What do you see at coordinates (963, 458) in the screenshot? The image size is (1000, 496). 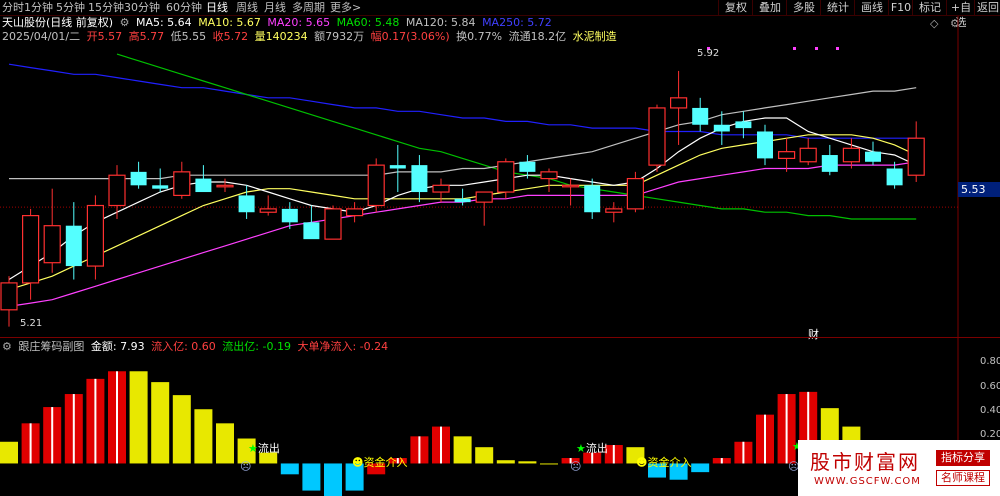 I see `watermark-tag1: 指标分享` at bounding box center [963, 458].